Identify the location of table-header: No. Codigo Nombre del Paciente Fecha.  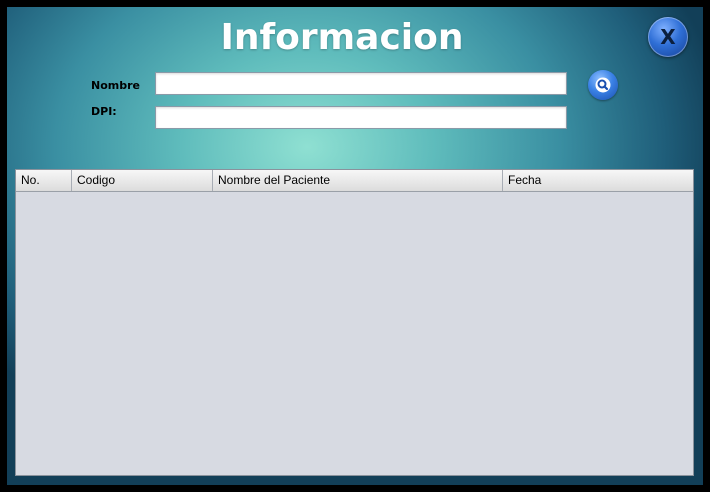
(354, 181).